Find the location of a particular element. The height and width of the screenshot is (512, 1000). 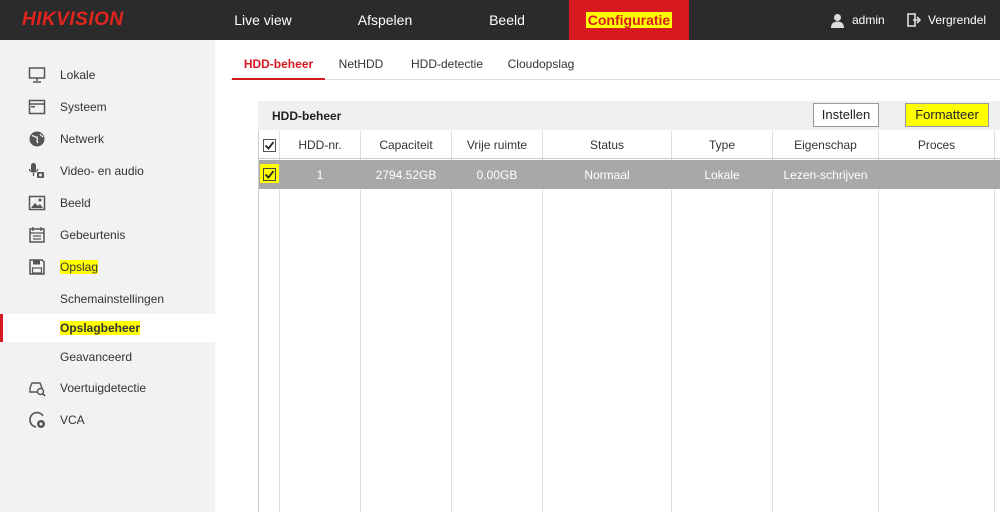

sidebar-item-label: Netwerk is located at coordinates (82, 139).